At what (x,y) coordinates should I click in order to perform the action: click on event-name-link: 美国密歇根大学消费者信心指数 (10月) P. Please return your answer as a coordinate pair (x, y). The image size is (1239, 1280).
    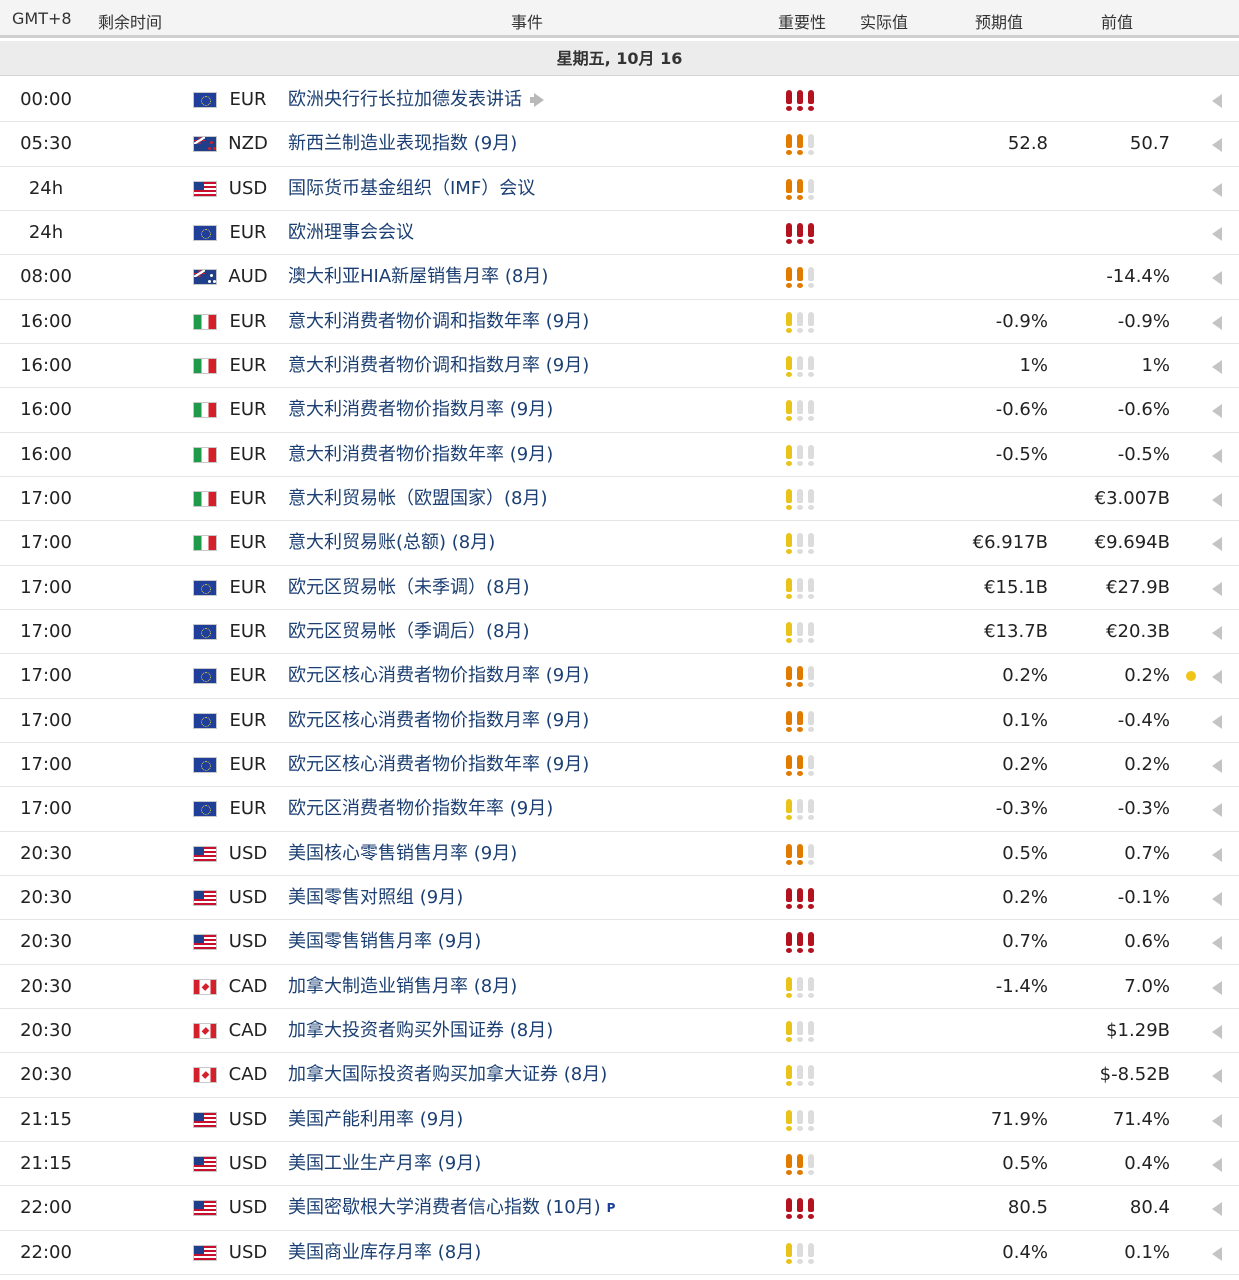
    Looking at the image, I should click on (528, 1208).